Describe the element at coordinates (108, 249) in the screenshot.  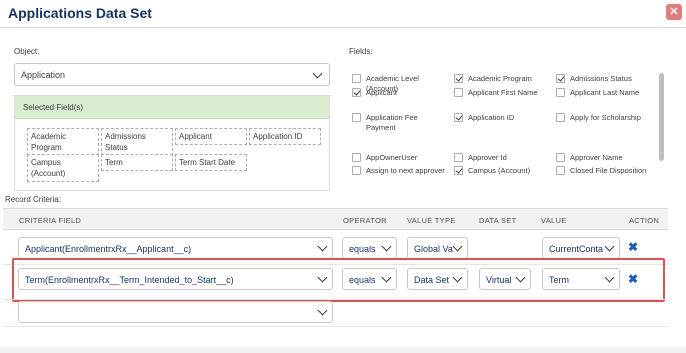
I see `criteria-field-value: Applicant(EnrollmentrxRx__Applicant__c)` at that location.